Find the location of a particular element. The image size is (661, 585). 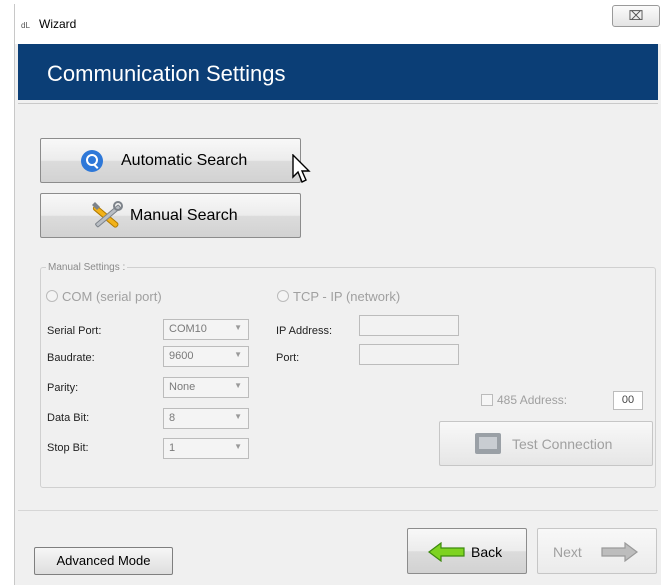

tcp-ip-radio: TCP - IP (network) is located at coordinates (338, 296).